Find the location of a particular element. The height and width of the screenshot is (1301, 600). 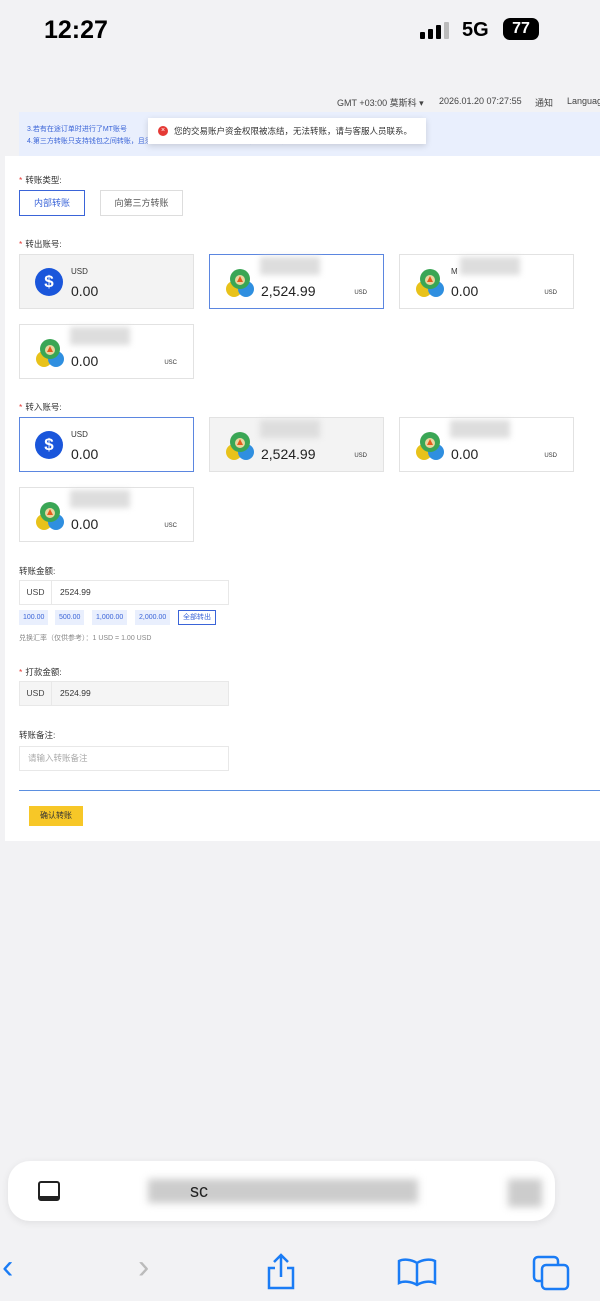

timezone-select: GMT +03:00 莫斯科 ▾ is located at coordinates (380, 102).